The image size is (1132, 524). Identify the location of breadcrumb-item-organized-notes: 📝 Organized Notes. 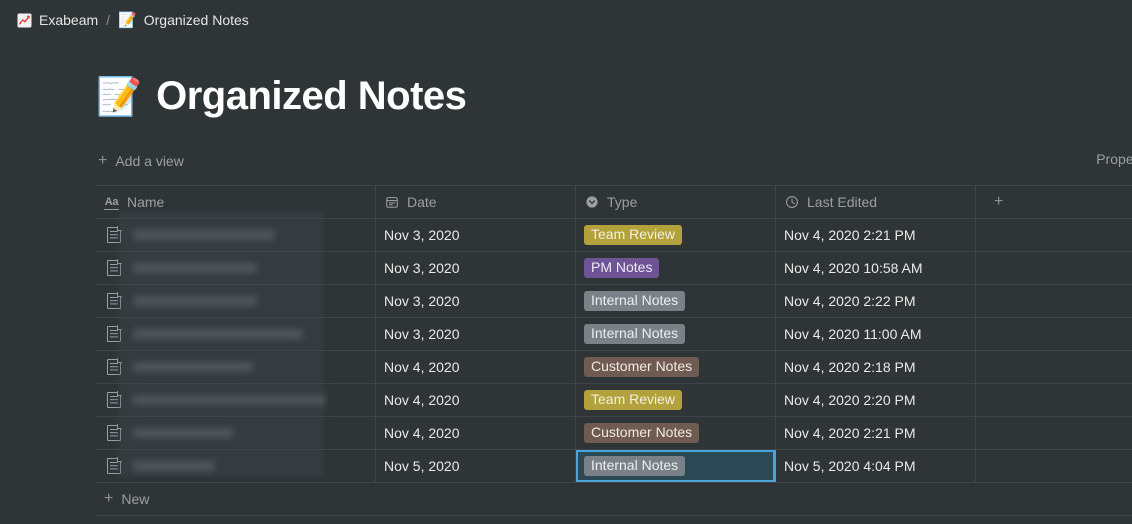
(183, 20).